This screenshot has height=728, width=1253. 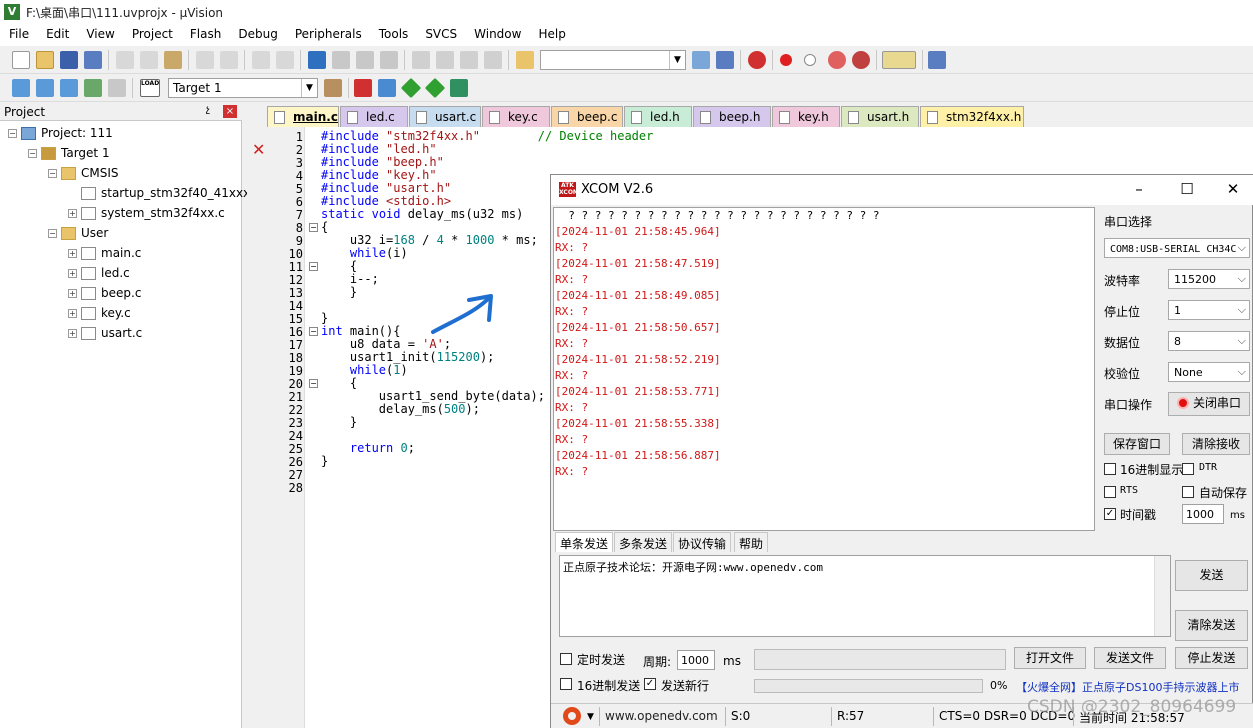 What do you see at coordinates (1110, 514) in the screenshot?
I see `timestamp-checkbox: ✓` at bounding box center [1110, 514].